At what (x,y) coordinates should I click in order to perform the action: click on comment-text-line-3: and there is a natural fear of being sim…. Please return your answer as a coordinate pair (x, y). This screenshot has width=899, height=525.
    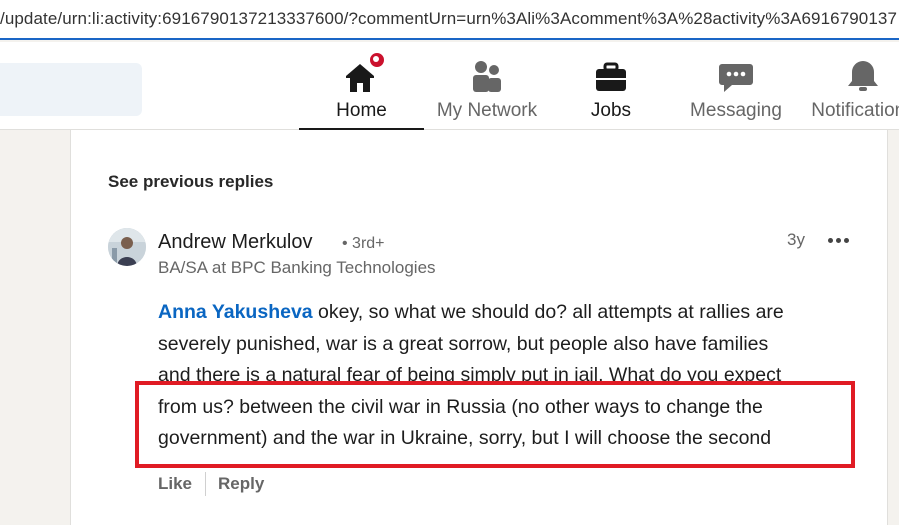
    Looking at the image, I should click on (470, 375).